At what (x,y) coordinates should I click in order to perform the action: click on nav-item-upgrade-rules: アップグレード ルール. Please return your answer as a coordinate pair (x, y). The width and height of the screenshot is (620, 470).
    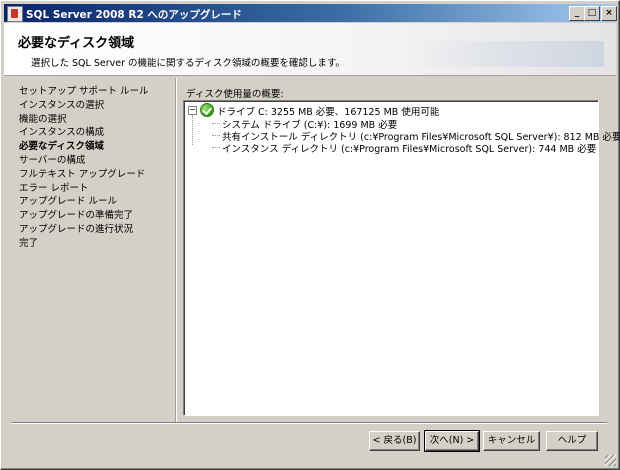
    Looking at the image, I should click on (94, 202).